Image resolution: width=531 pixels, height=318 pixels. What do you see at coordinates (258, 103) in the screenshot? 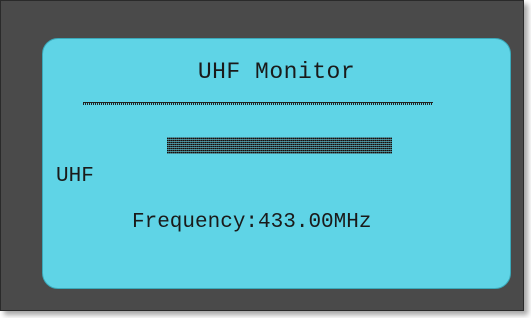
I see `title-underline` at bounding box center [258, 103].